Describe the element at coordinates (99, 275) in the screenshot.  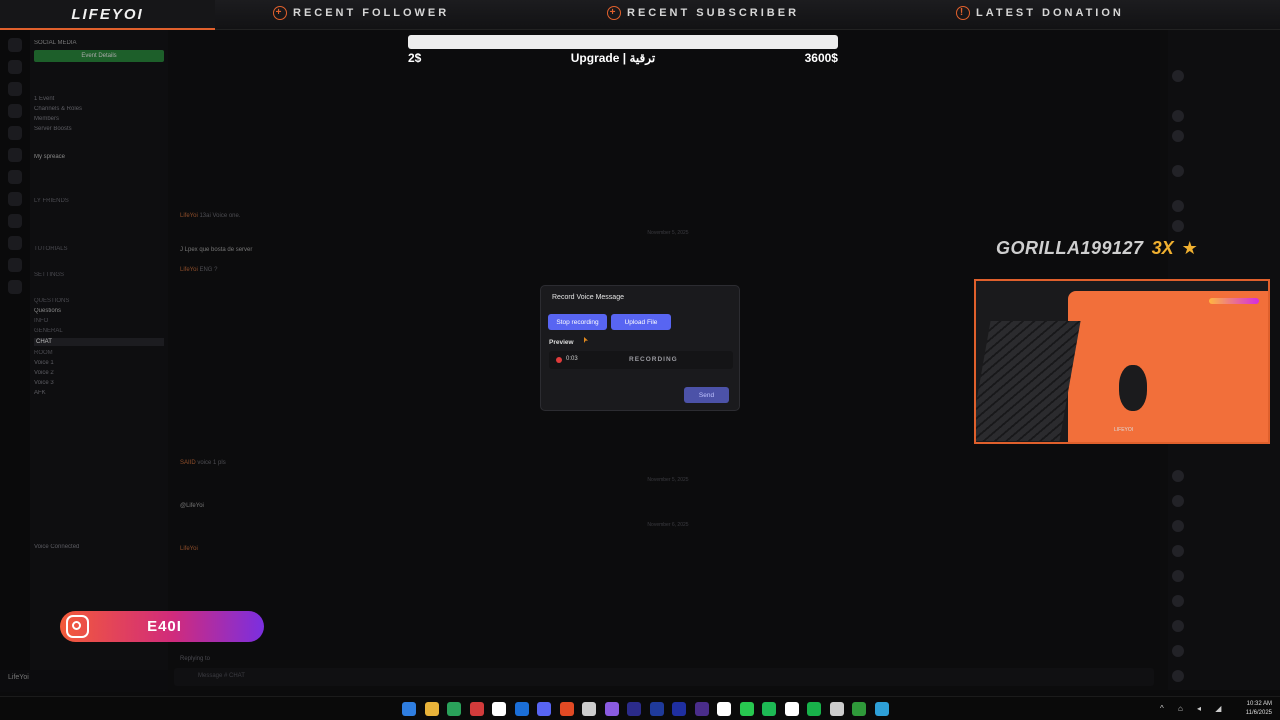
I see `sidebar-section-settings: Settings` at that location.